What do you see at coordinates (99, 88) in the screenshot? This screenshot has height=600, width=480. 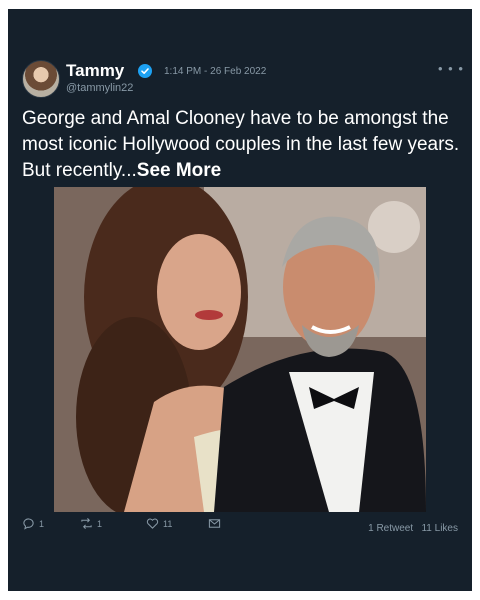 I see `author-handle: @tammylin22` at bounding box center [99, 88].